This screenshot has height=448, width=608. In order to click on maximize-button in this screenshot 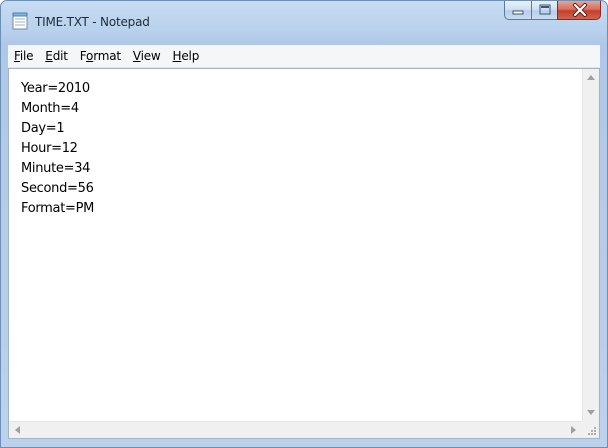, I will do `click(544, 10)`.